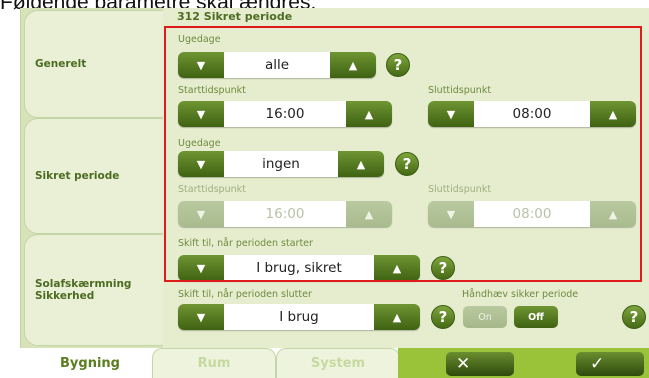 The image size is (649, 378). I want to click on tab-bygning: Bygning, so click(90, 363).